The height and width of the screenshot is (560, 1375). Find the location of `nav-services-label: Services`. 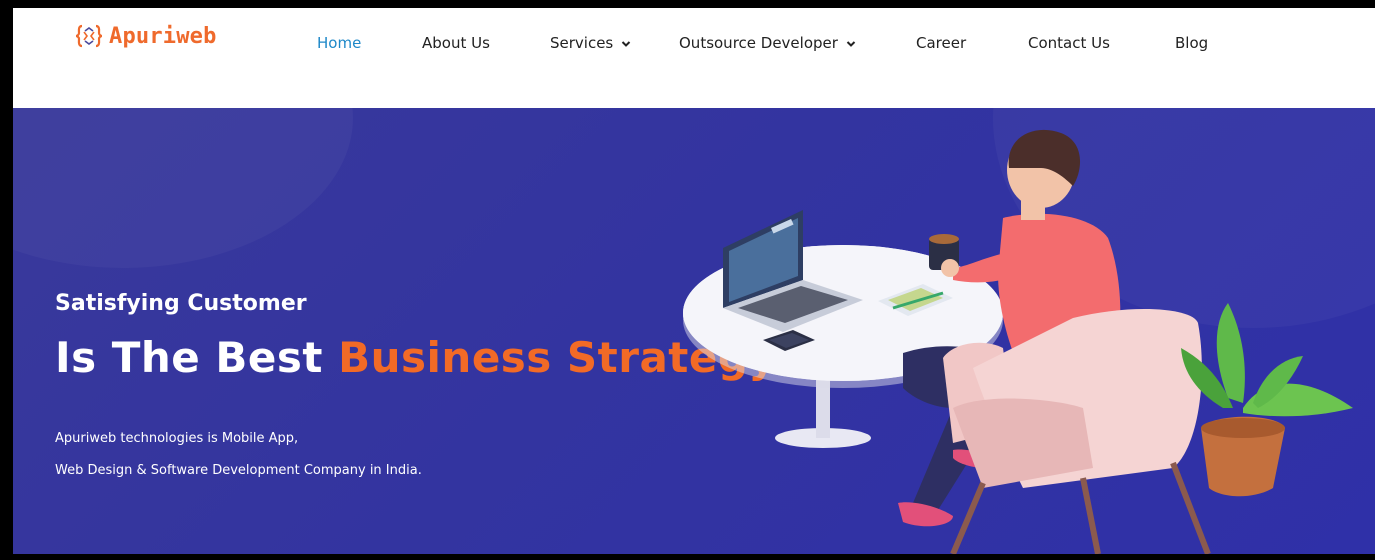

nav-services-label: Services is located at coordinates (582, 43).